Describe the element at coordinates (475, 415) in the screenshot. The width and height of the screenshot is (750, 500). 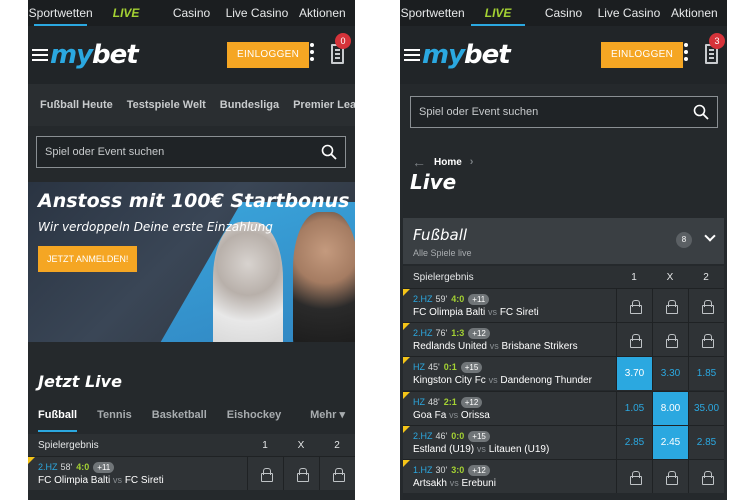
I see `away-team: Orissa` at that location.